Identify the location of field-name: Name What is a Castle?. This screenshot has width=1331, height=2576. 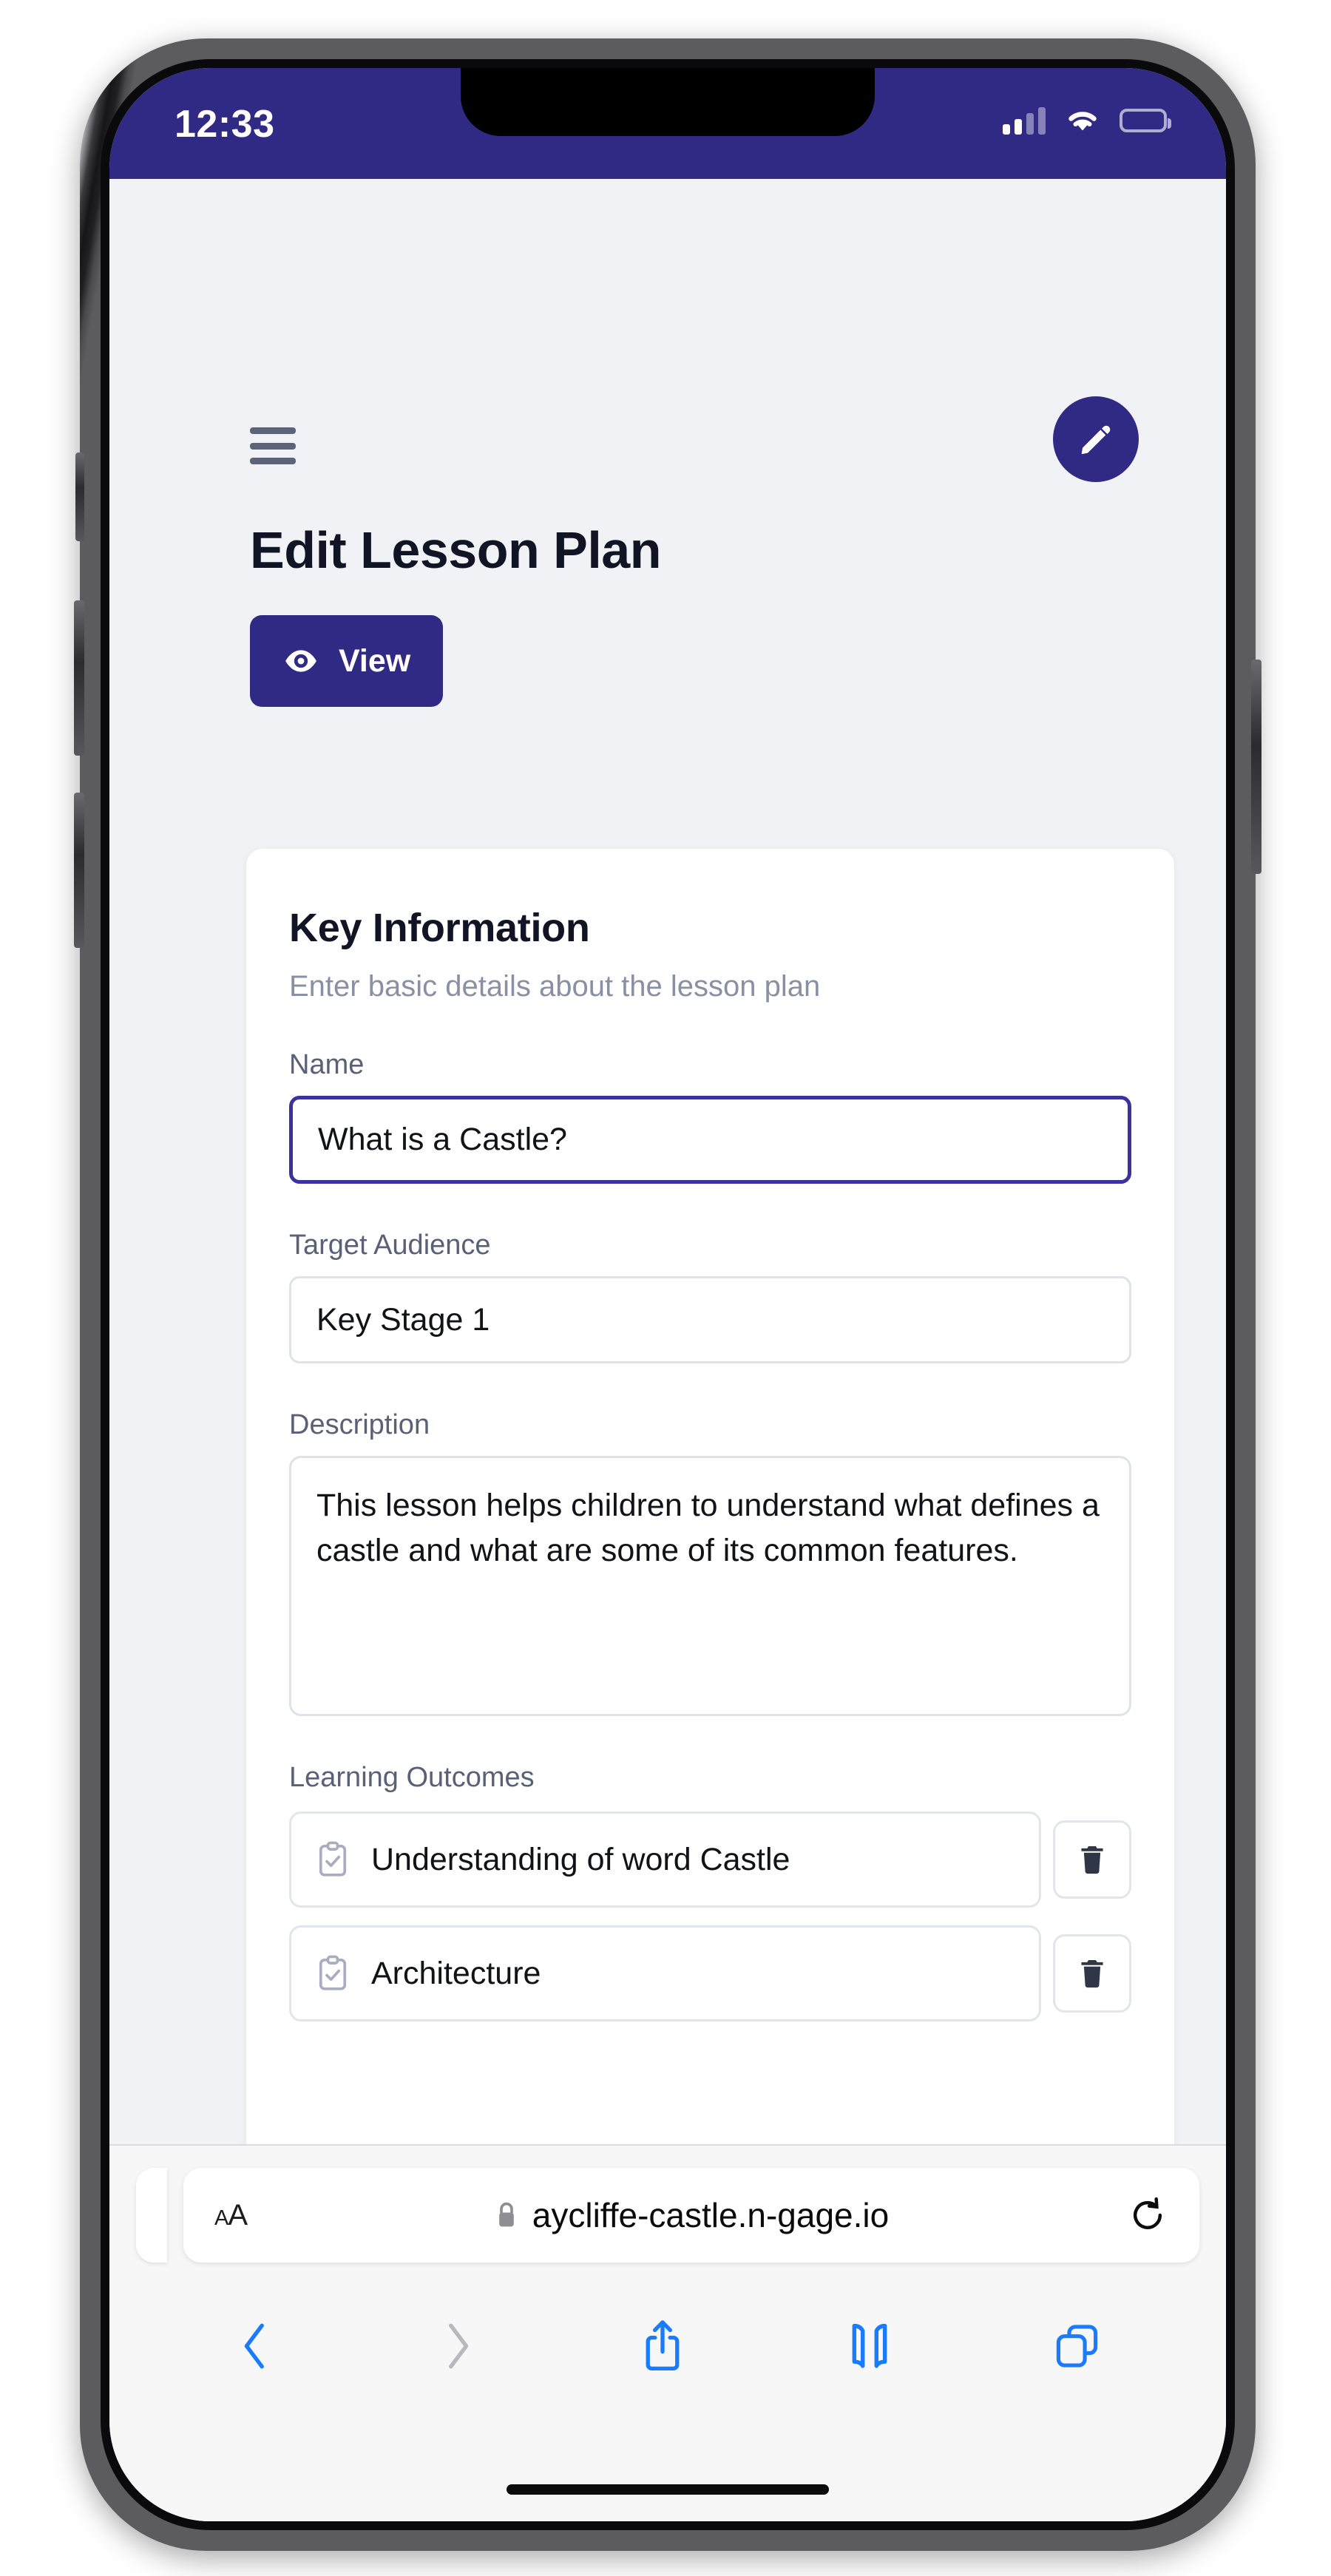
(710, 1116).